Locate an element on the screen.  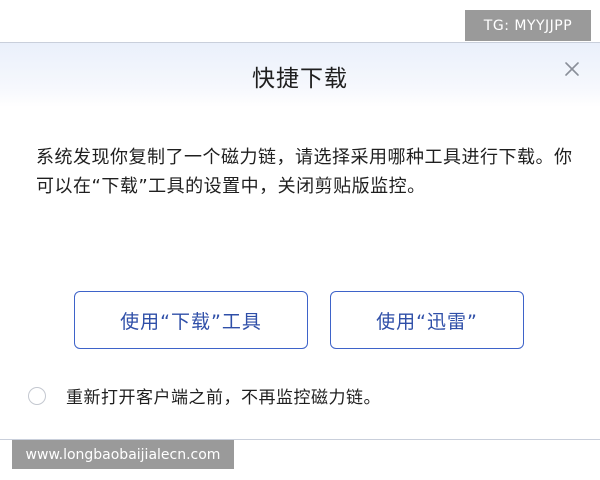
stop-monitoring-label: 重新打开客户端之前，不再监控磁力链。 is located at coordinates (223, 398).